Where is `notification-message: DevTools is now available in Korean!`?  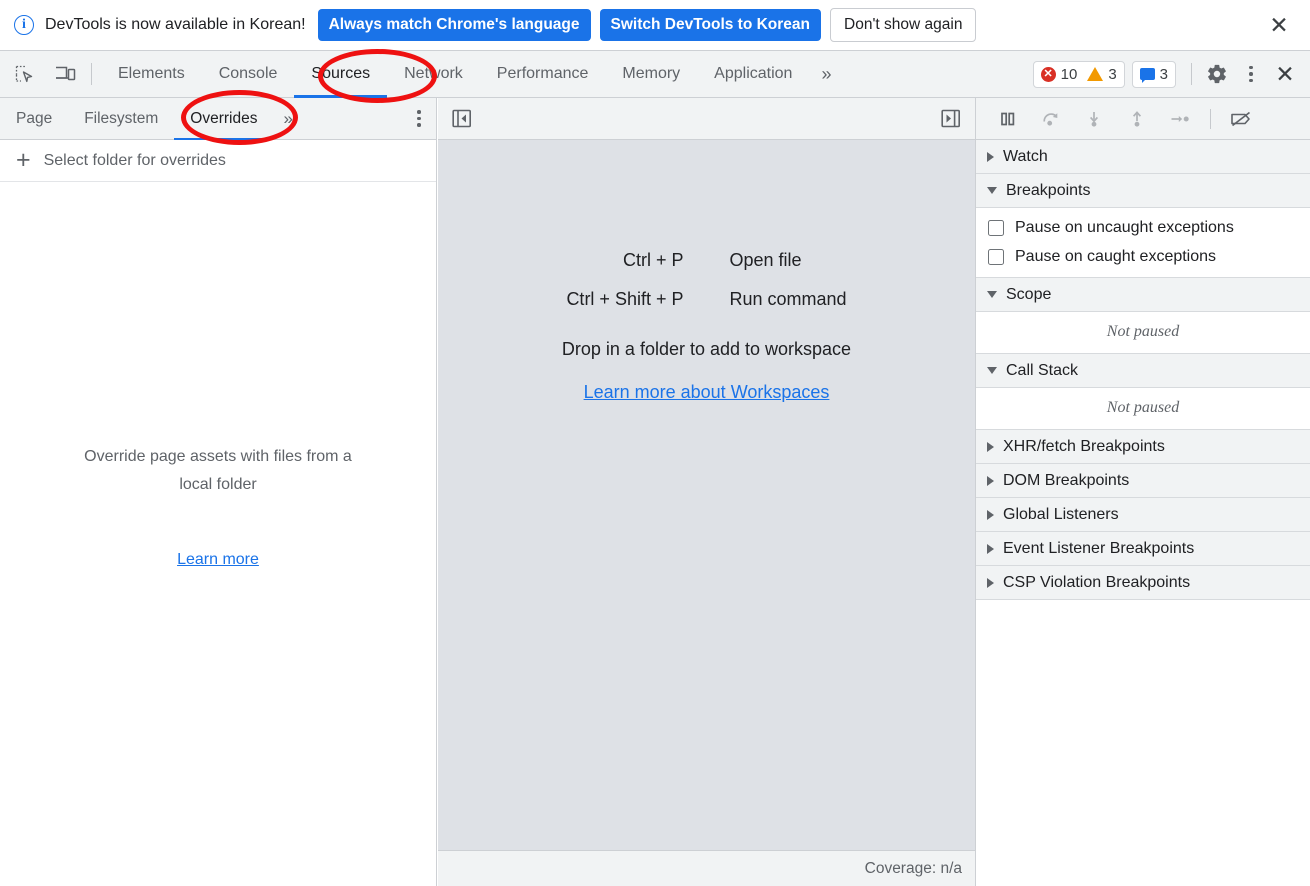 notification-message: DevTools is now available in Korean! is located at coordinates (175, 24).